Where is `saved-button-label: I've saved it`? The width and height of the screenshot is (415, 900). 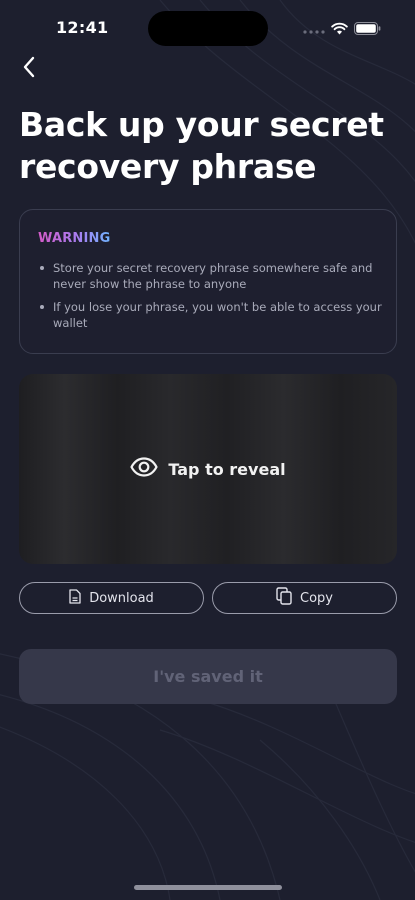 saved-button-label: I've saved it is located at coordinates (208, 676).